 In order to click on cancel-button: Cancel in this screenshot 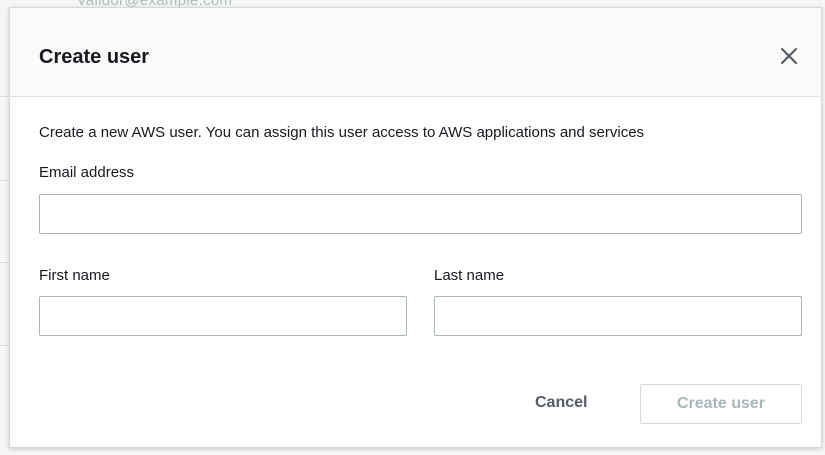, I will do `click(561, 403)`.